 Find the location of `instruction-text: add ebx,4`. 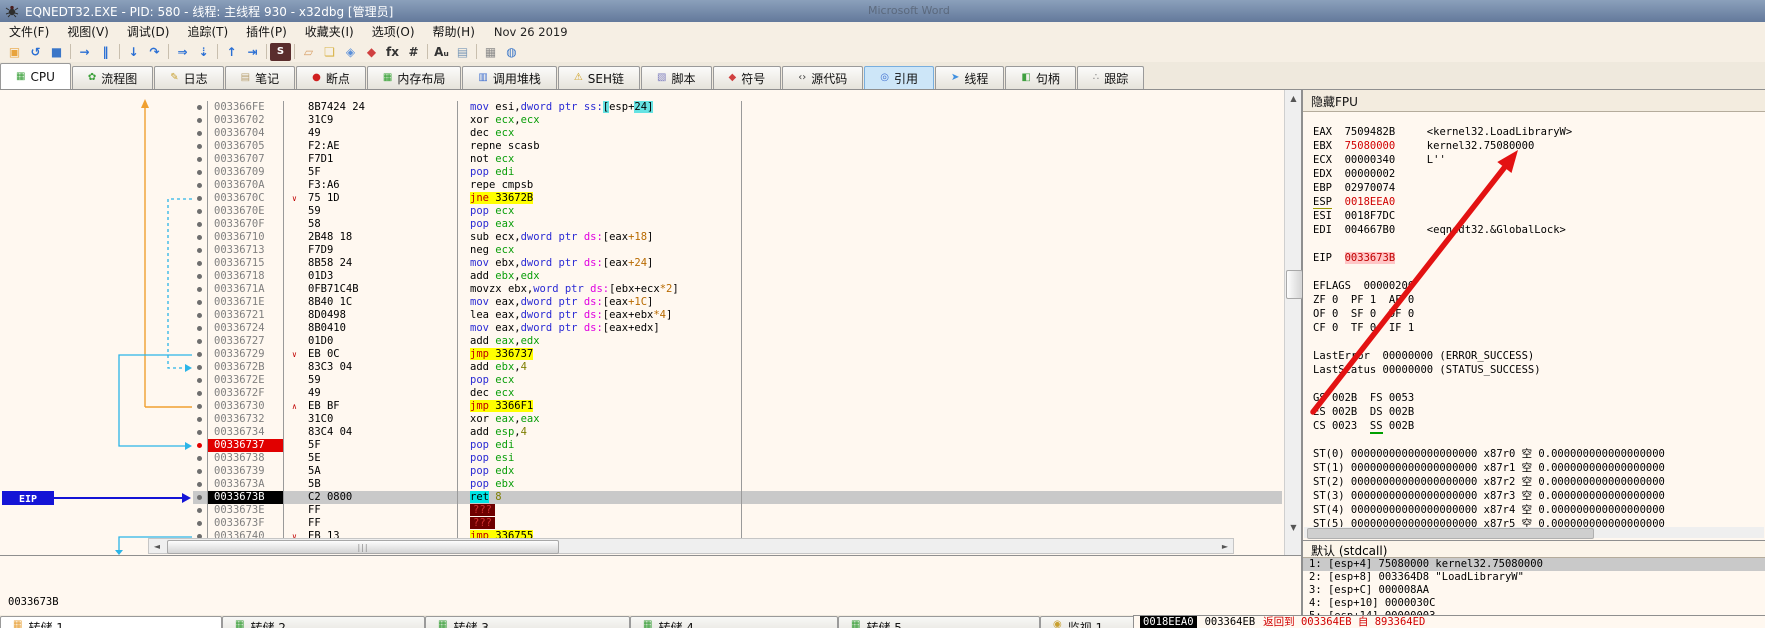

instruction-text: add ebx,4 is located at coordinates (600, 367).